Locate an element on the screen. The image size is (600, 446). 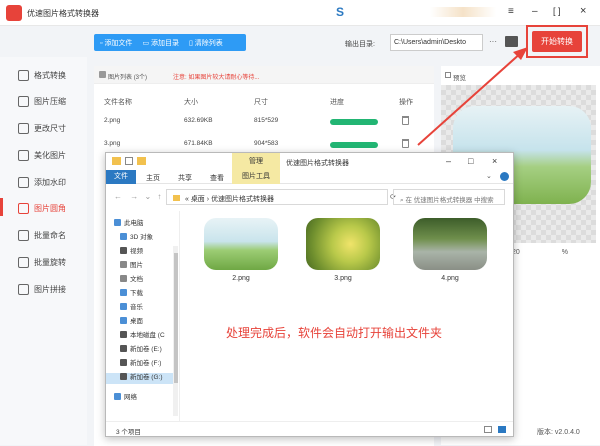
sidebar-item-rename: 批量命名 is located at coordinates (42, 235).